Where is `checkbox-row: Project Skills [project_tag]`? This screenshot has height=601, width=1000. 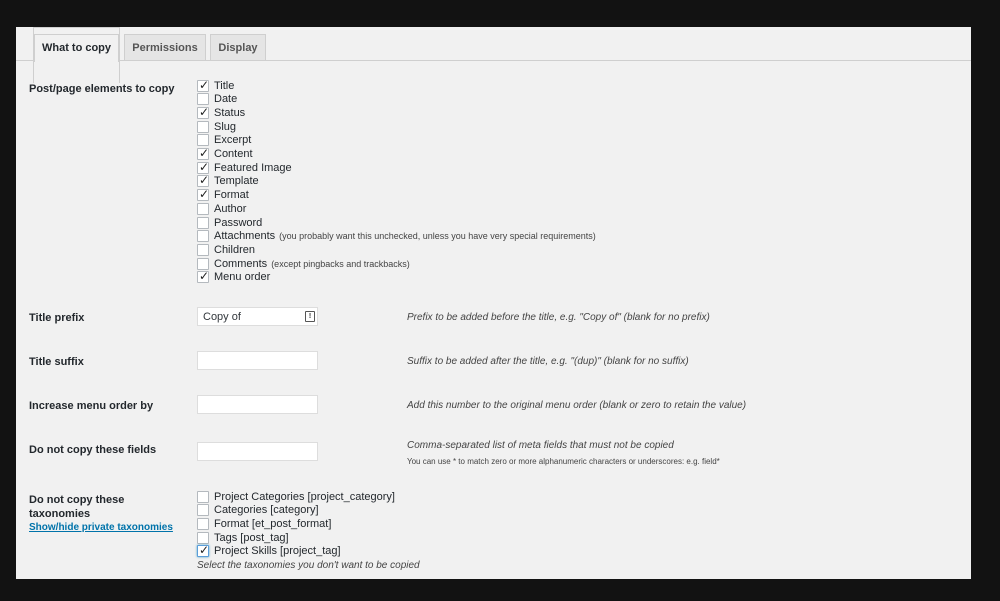 checkbox-row: Project Skills [project_tag] is located at coordinates (269, 550).